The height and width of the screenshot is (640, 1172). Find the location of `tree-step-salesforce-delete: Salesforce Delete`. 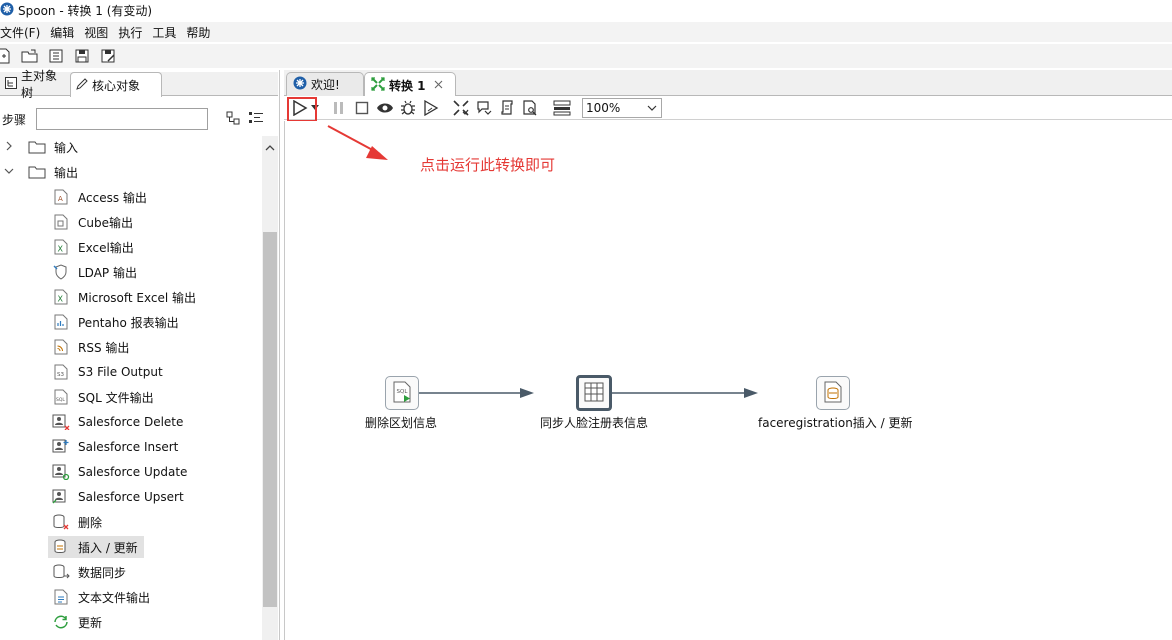

tree-step-salesforce-delete: Salesforce Delete is located at coordinates (117, 422).